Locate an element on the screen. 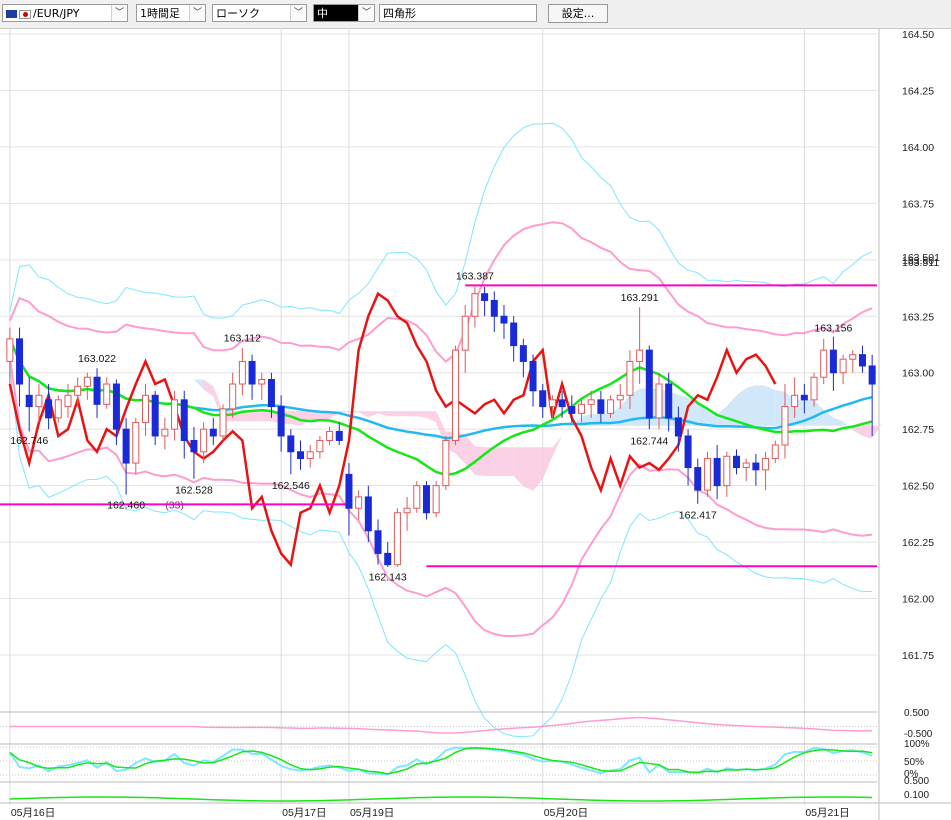 The height and width of the screenshot is (820, 951). price-annotation: 162.546 is located at coordinates (291, 486).